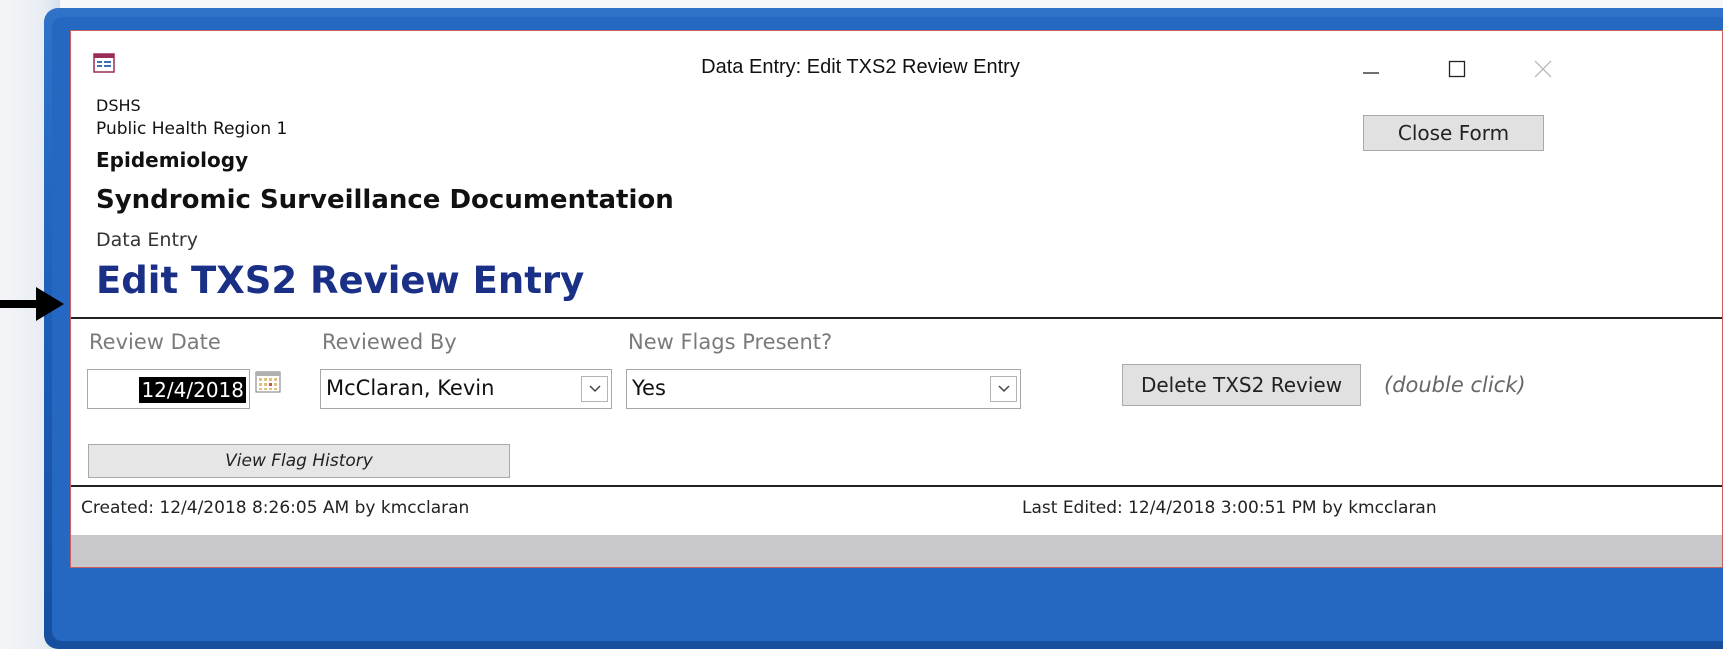 The image size is (1723, 649). What do you see at coordinates (118, 105) in the screenshot?
I see `org-label: DSHS` at bounding box center [118, 105].